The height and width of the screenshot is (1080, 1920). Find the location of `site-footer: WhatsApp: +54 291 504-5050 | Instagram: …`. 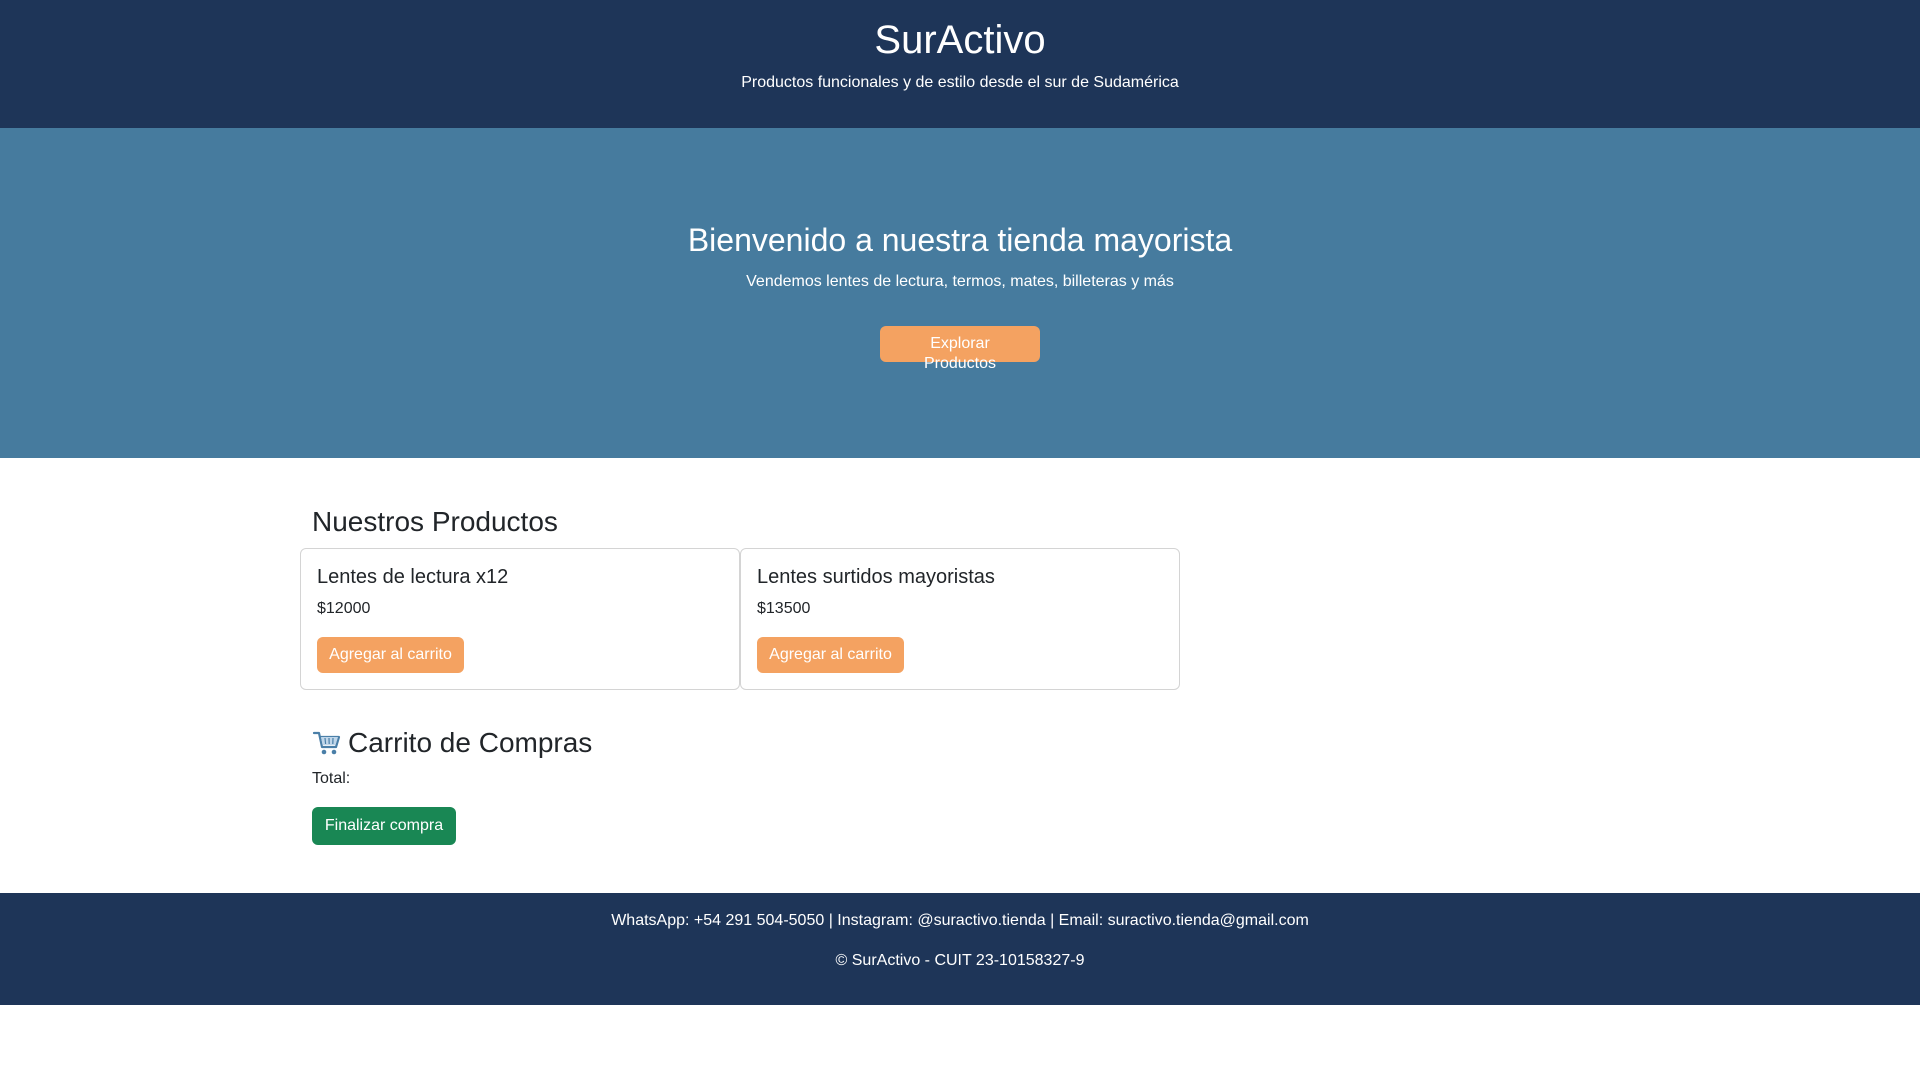

site-footer: WhatsApp: +54 291 504-5050 | Instagram: … is located at coordinates (960, 949).